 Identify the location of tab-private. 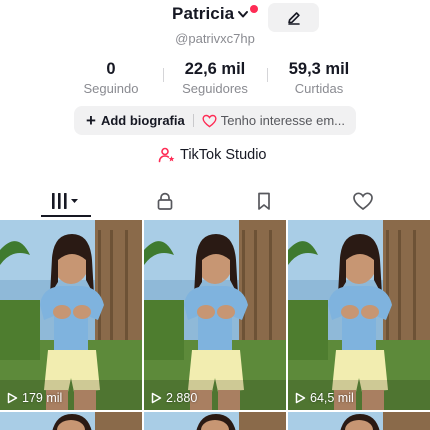
(165, 201).